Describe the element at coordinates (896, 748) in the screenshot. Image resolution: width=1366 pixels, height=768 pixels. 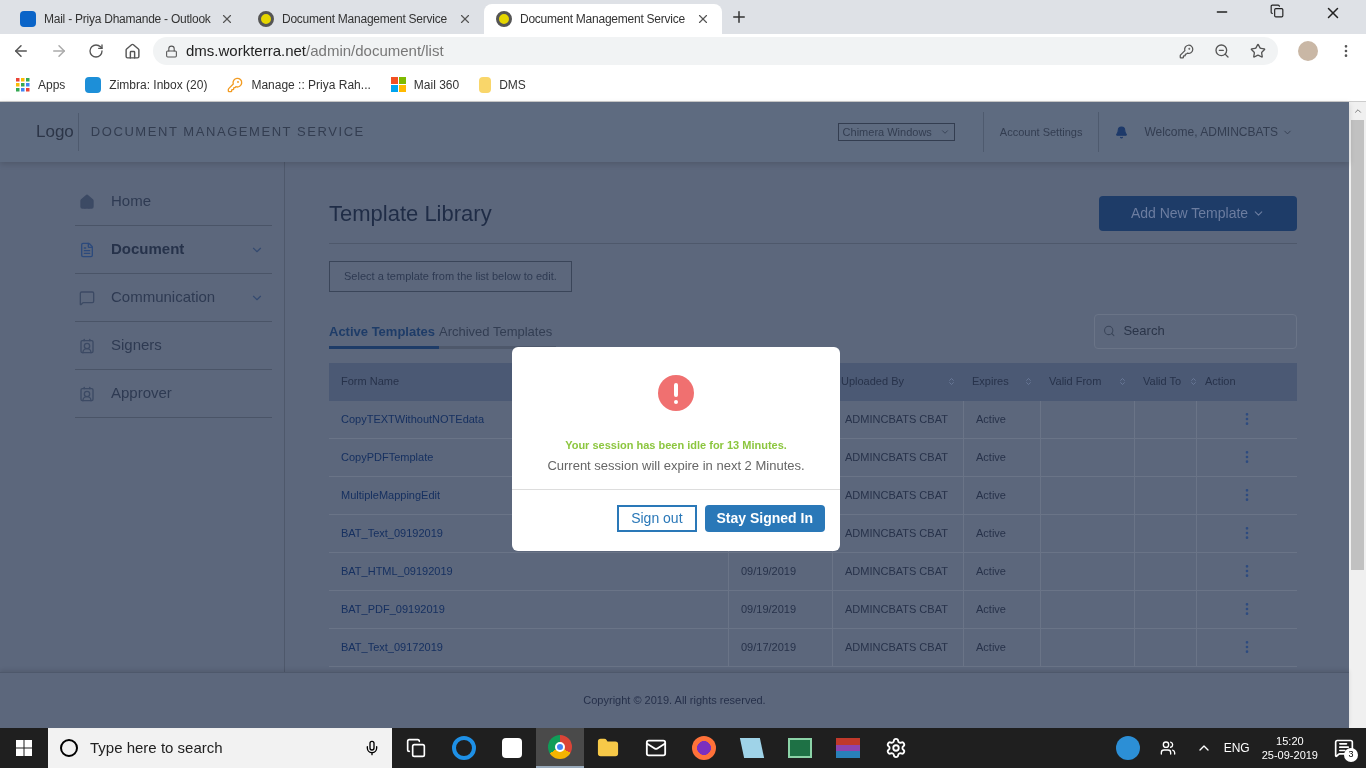
I see `settings-icon` at that location.